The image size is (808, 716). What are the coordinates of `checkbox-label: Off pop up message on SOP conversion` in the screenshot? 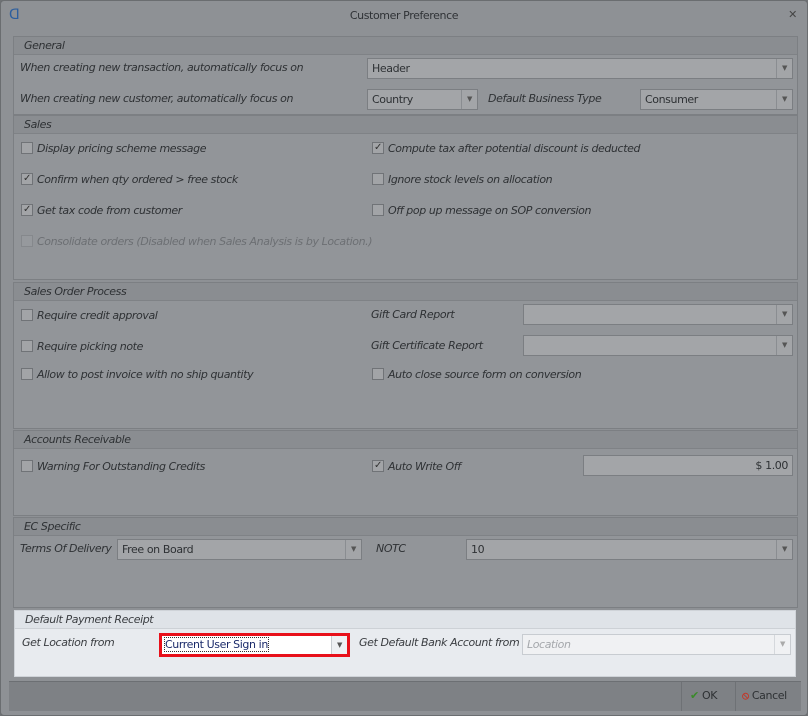 It's located at (490, 210).